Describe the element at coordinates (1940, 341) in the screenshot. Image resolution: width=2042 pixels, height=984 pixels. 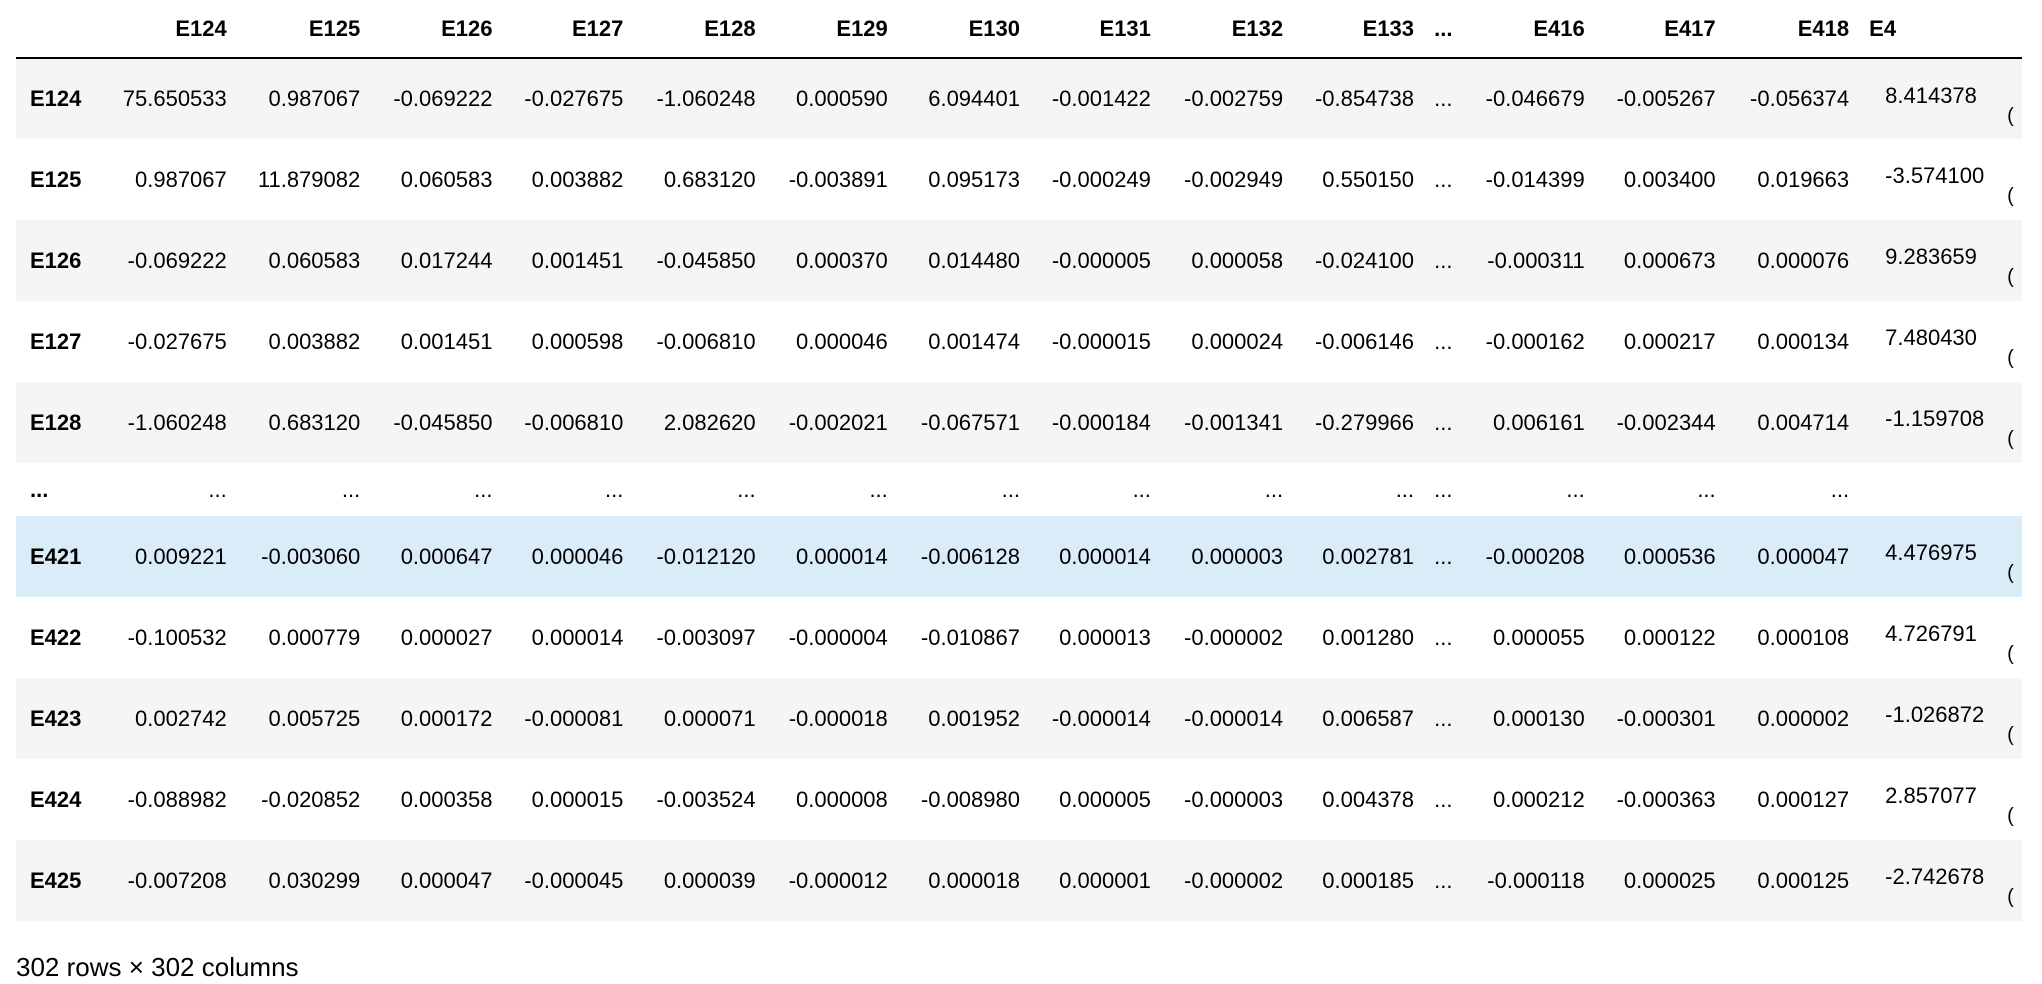
I see `table-cell-truncated: 7.480430 (` at that location.